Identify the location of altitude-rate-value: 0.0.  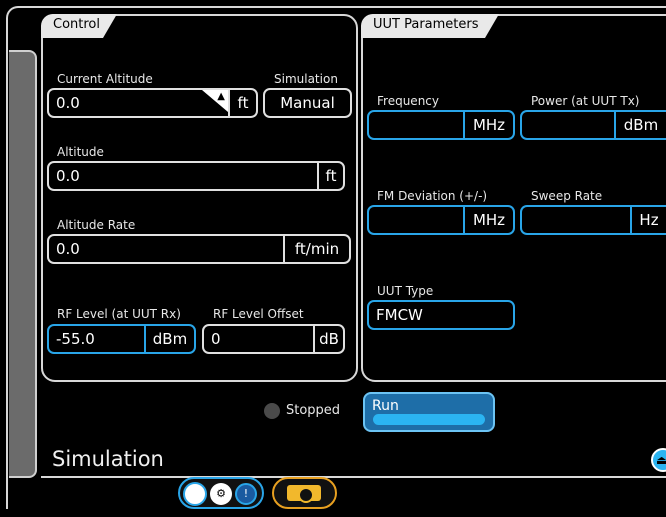
(68, 249).